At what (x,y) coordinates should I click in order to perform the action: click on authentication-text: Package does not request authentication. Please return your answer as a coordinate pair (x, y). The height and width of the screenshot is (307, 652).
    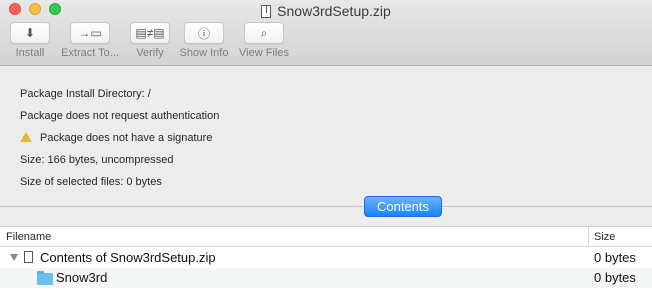
    Looking at the image, I should click on (120, 116).